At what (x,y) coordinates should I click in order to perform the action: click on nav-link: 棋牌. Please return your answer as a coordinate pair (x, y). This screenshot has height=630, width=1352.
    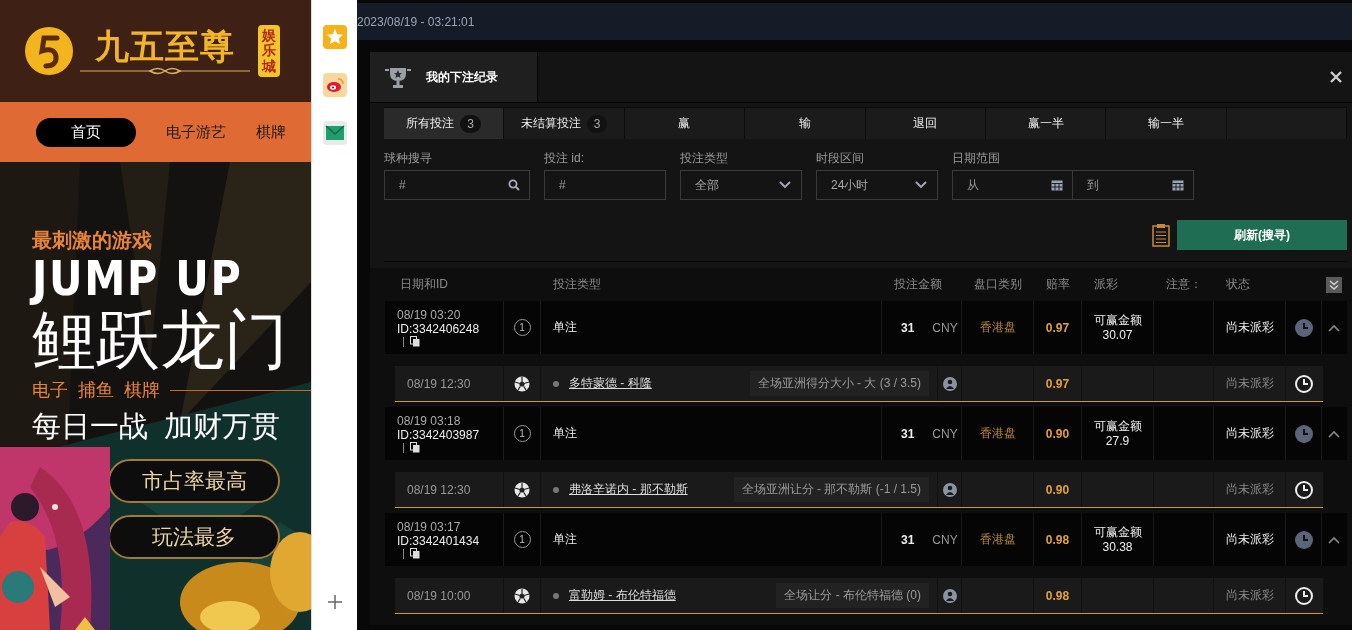
    Looking at the image, I should click on (271, 132).